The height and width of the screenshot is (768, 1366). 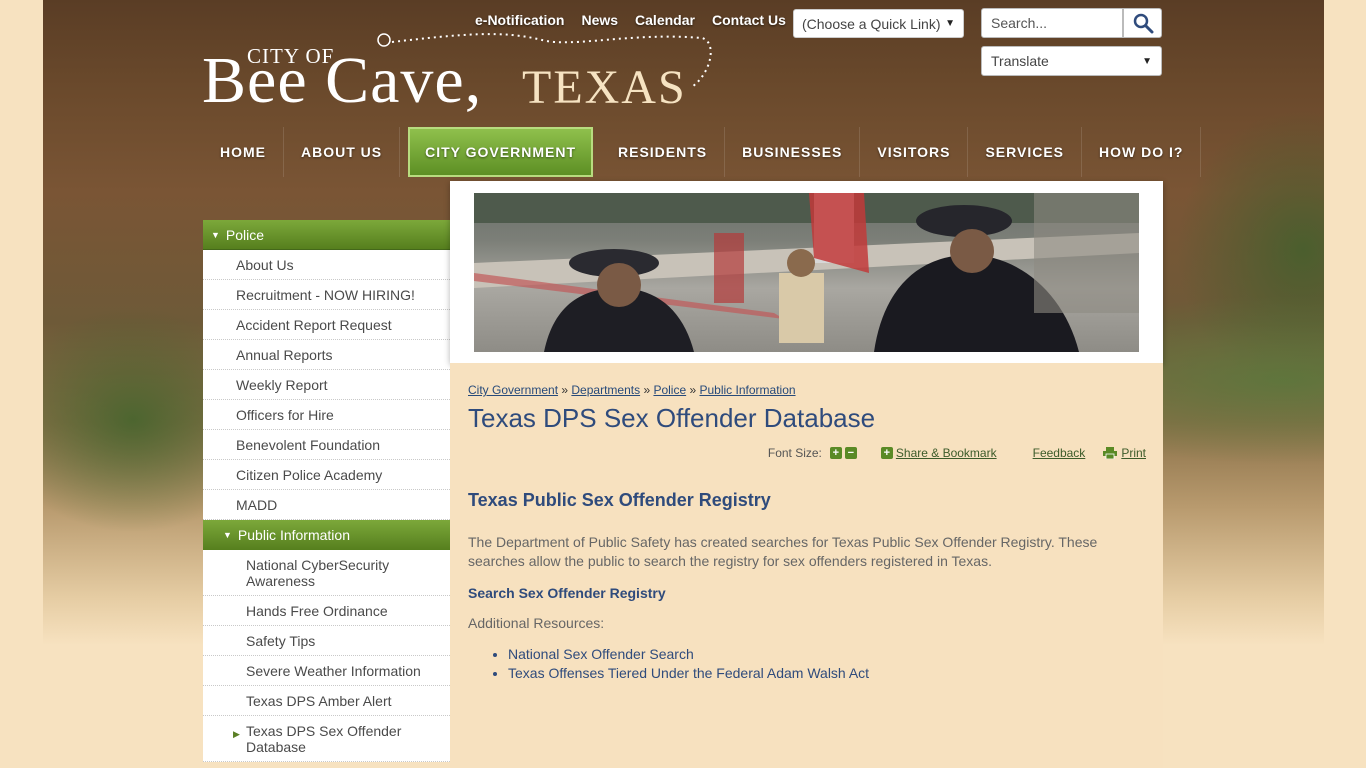 I want to click on nav-services: SERVICES, so click(x=1025, y=152).